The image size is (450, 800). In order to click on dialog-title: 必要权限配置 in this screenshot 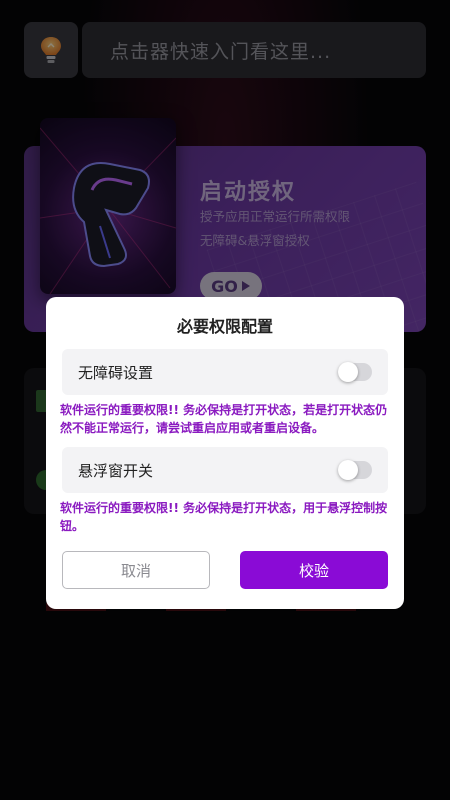, I will do `click(224, 326)`.